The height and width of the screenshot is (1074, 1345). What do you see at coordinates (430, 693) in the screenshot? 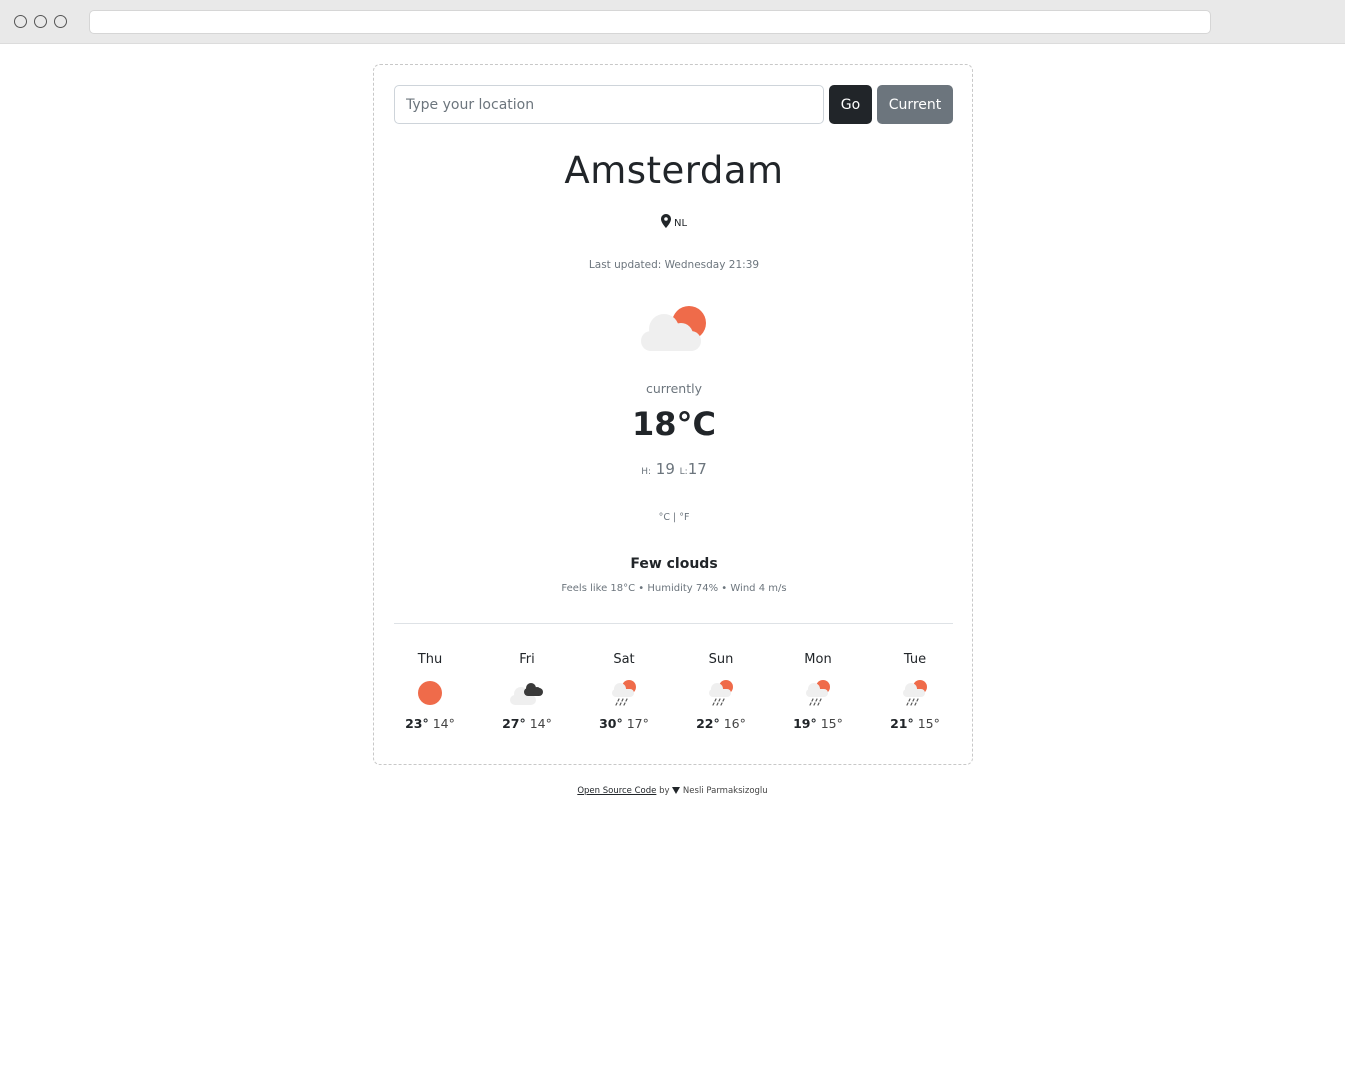
I see `sun-icon` at bounding box center [430, 693].